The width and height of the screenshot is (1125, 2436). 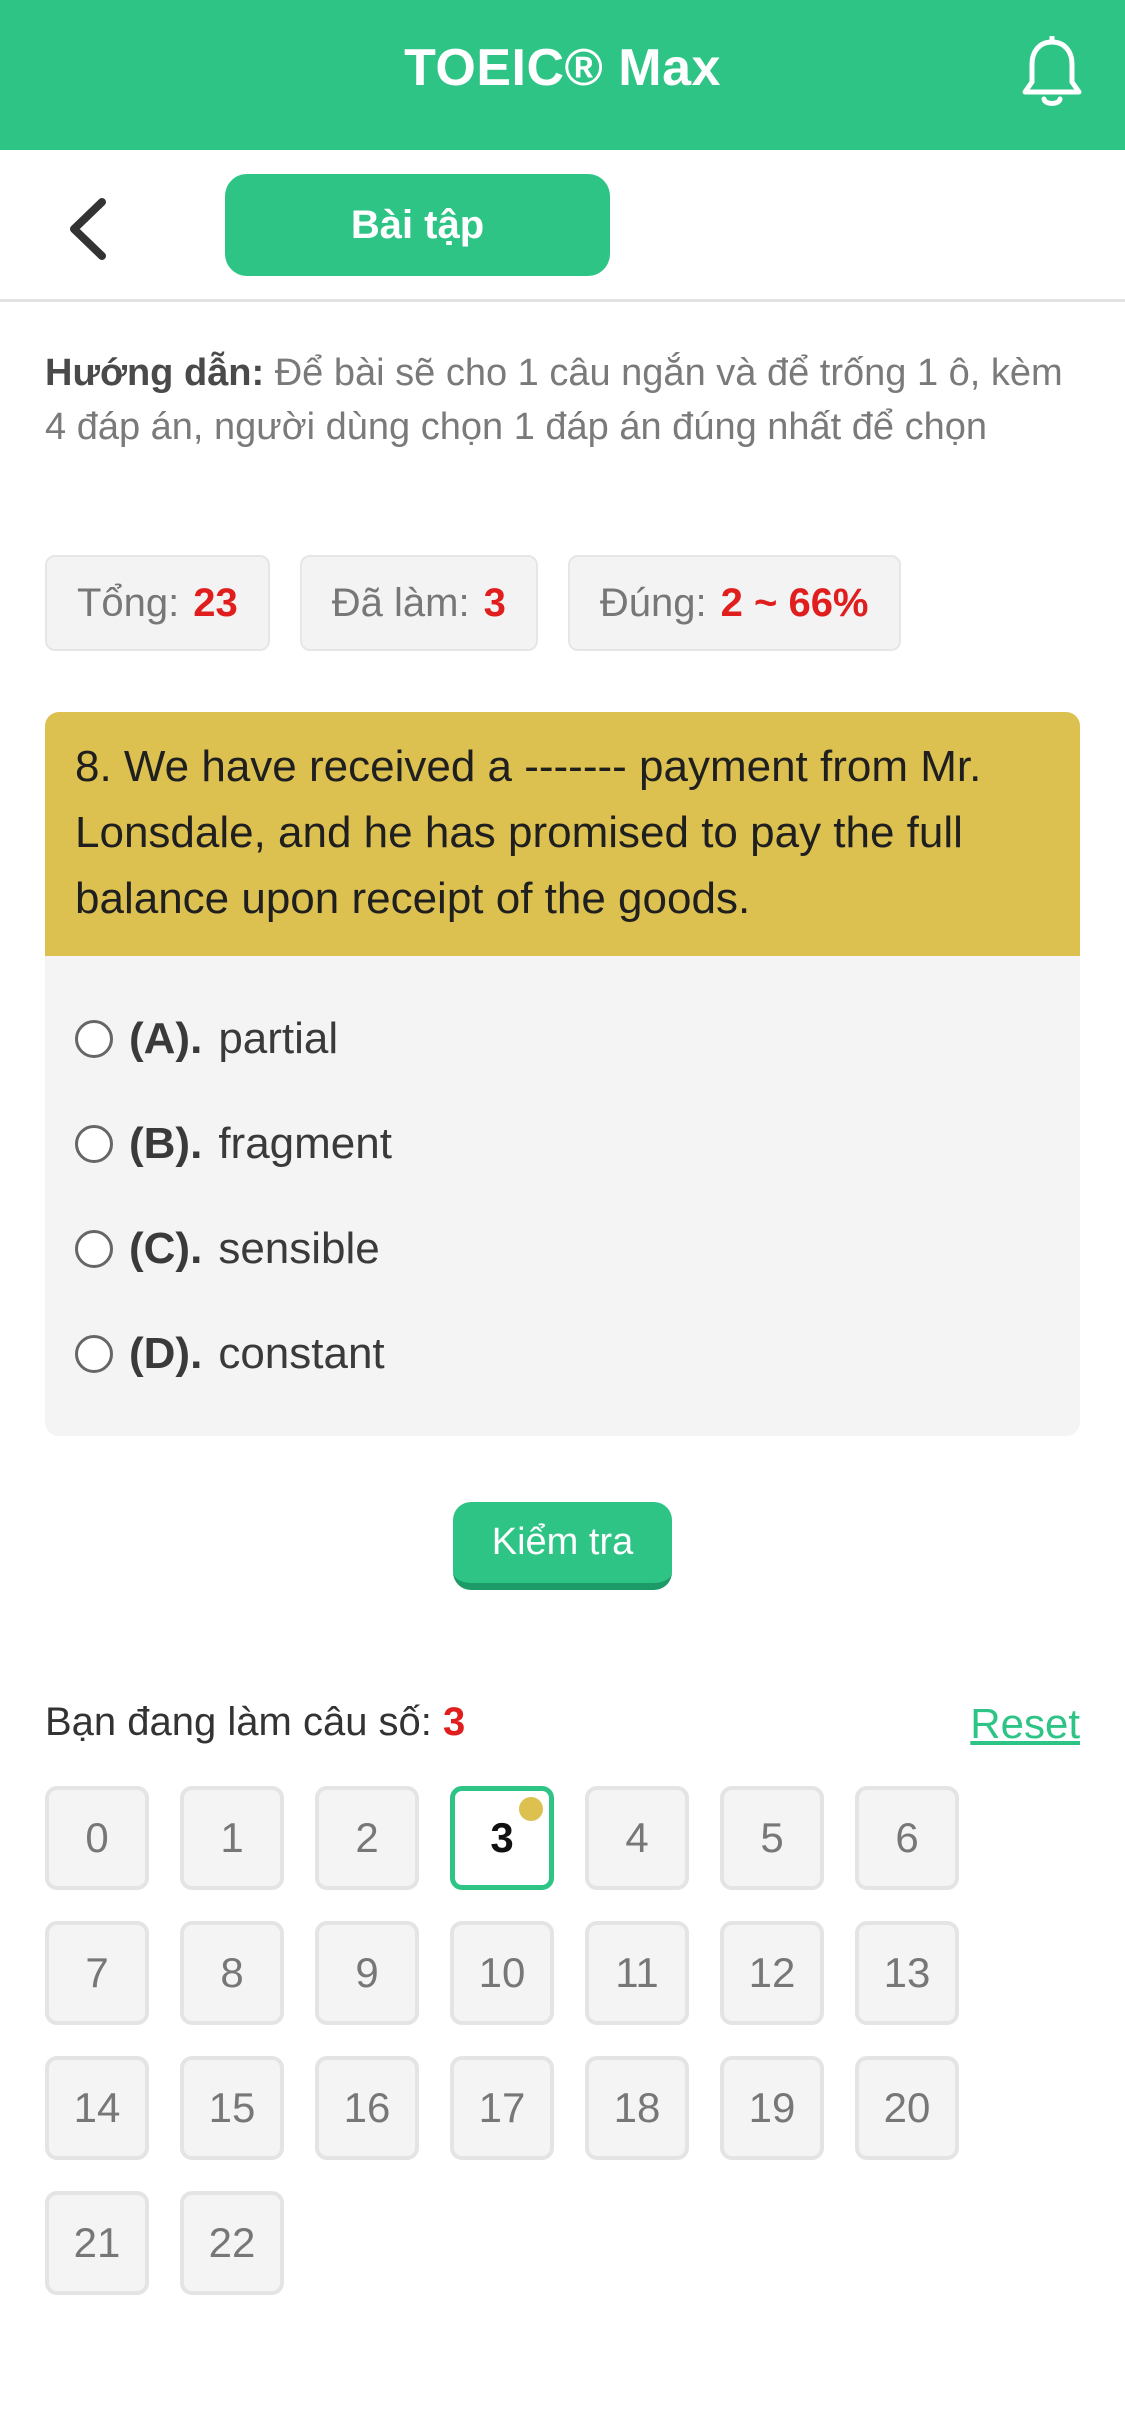 I want to click on instructions-label: Hướng dẫn:, so click(x=155, y=373).